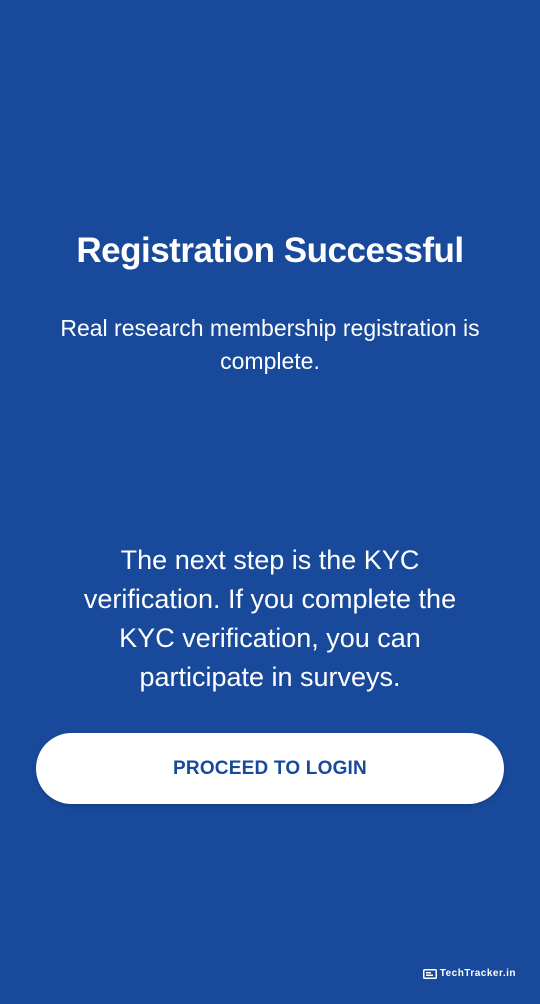 The height and width of the screenshot is (1004, 540). What do you see at coordinates (429, 973) in the screenshot?
I see `monitor-icon` at bounding box center [429, 973].